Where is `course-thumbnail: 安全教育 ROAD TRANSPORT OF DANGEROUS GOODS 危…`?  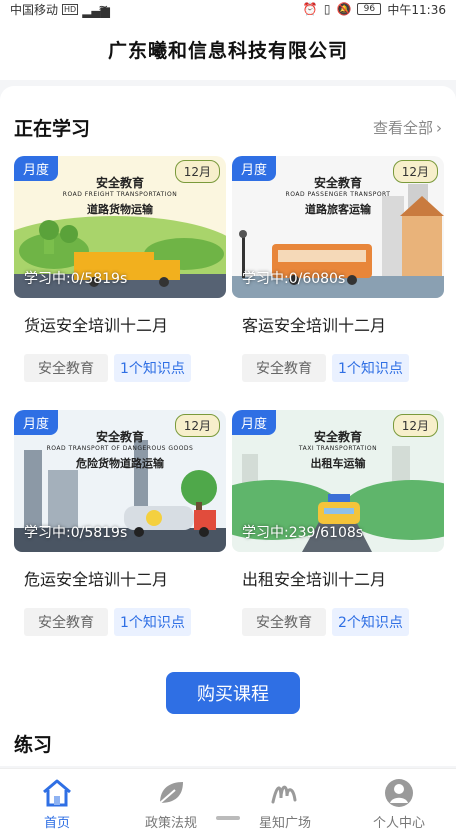 course-thumbnail: 安全教育 ROAD TRANSPORT OF DANGEROUS GOODS 危… is located at coordinates (120, 481).